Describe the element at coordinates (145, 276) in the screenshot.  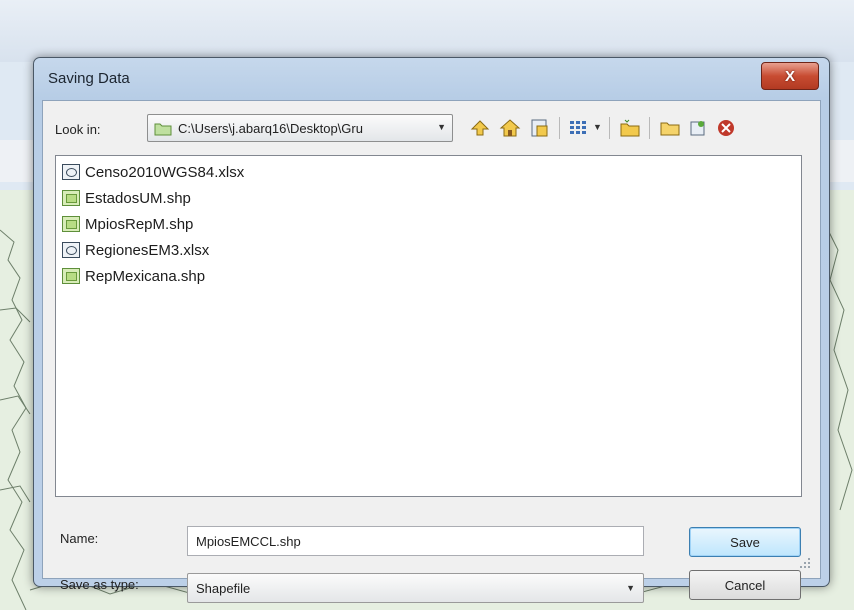
I see `file-name: RepMexicana.shp` at that location.